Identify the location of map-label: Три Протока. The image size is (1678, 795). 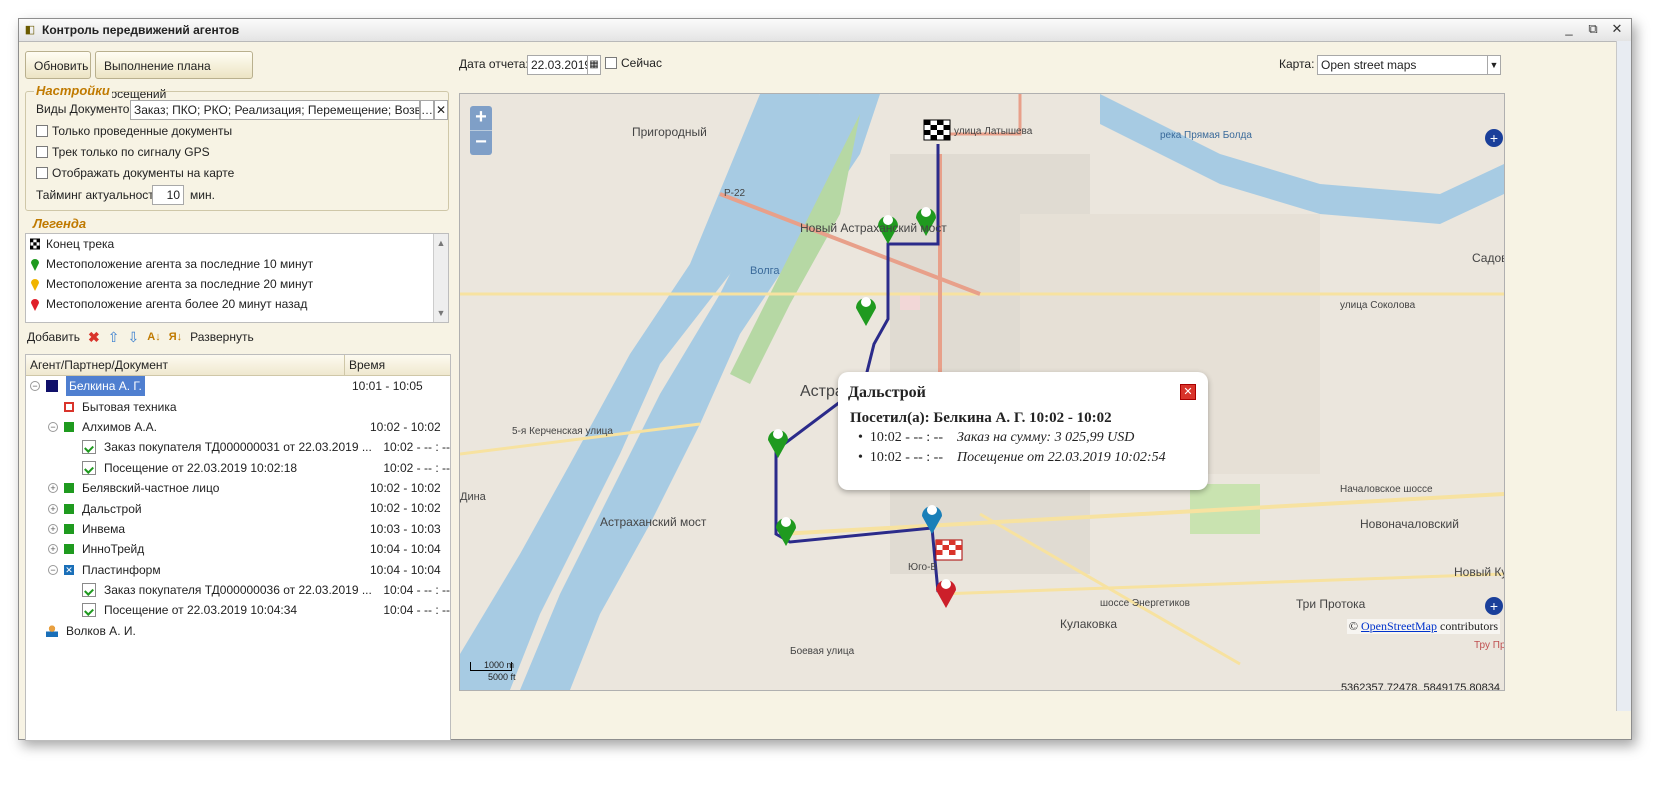
(1331, 604).